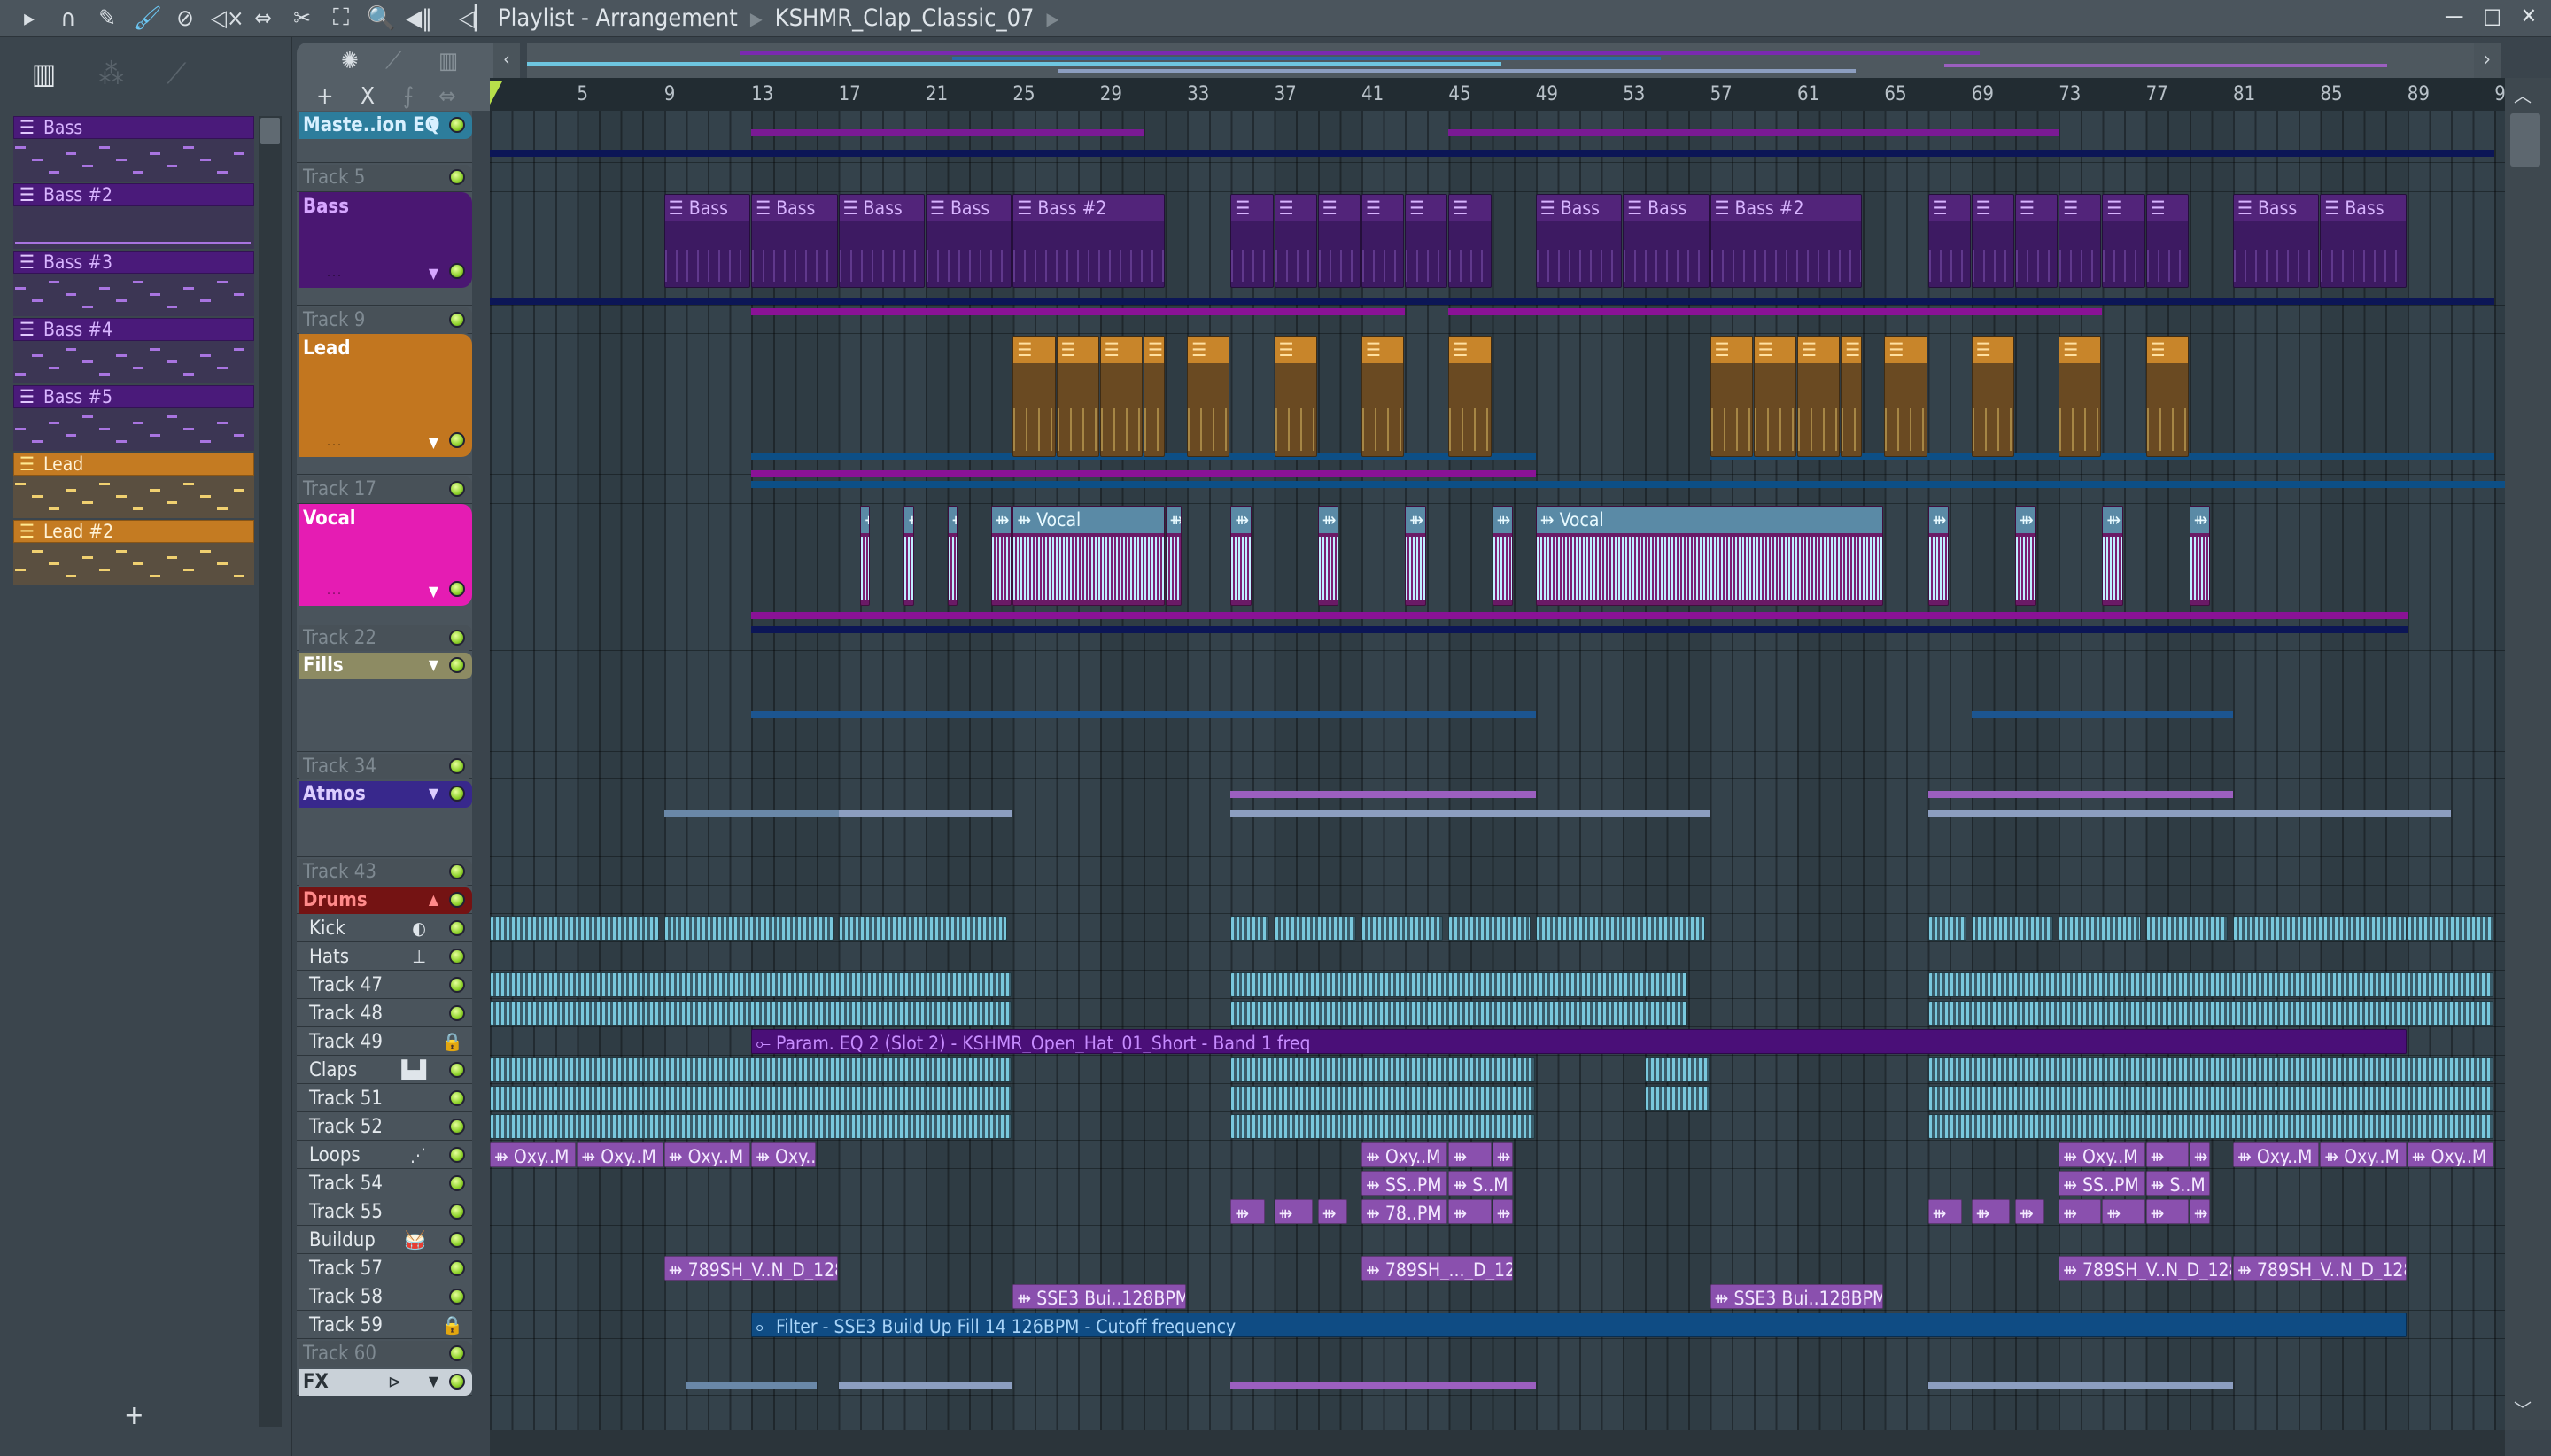 The image size is (2551, 1456). What do you see at coordinates (385, 666) in the screenshot?
I see `track-name: Fills` at bounding box center [385, 666].